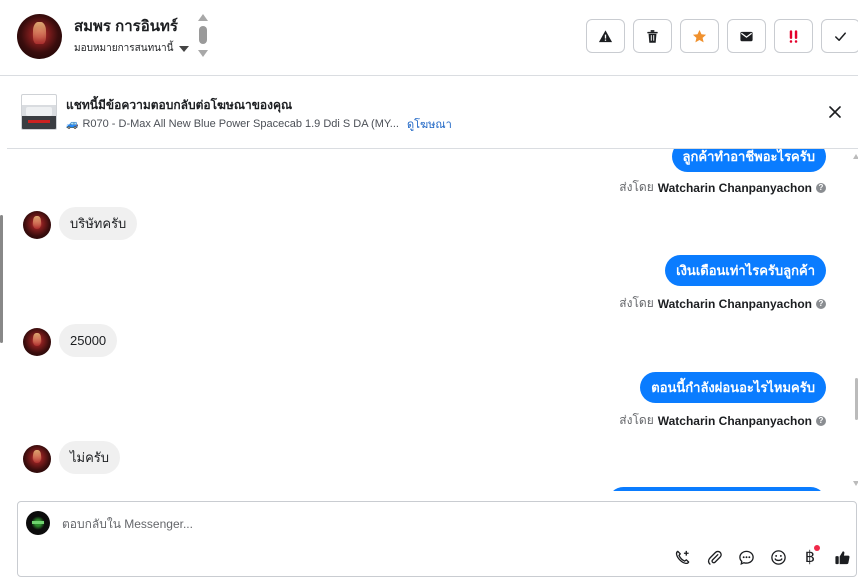 The image size is (858, 579). I want to click on warning-icon, so click(605, 35).